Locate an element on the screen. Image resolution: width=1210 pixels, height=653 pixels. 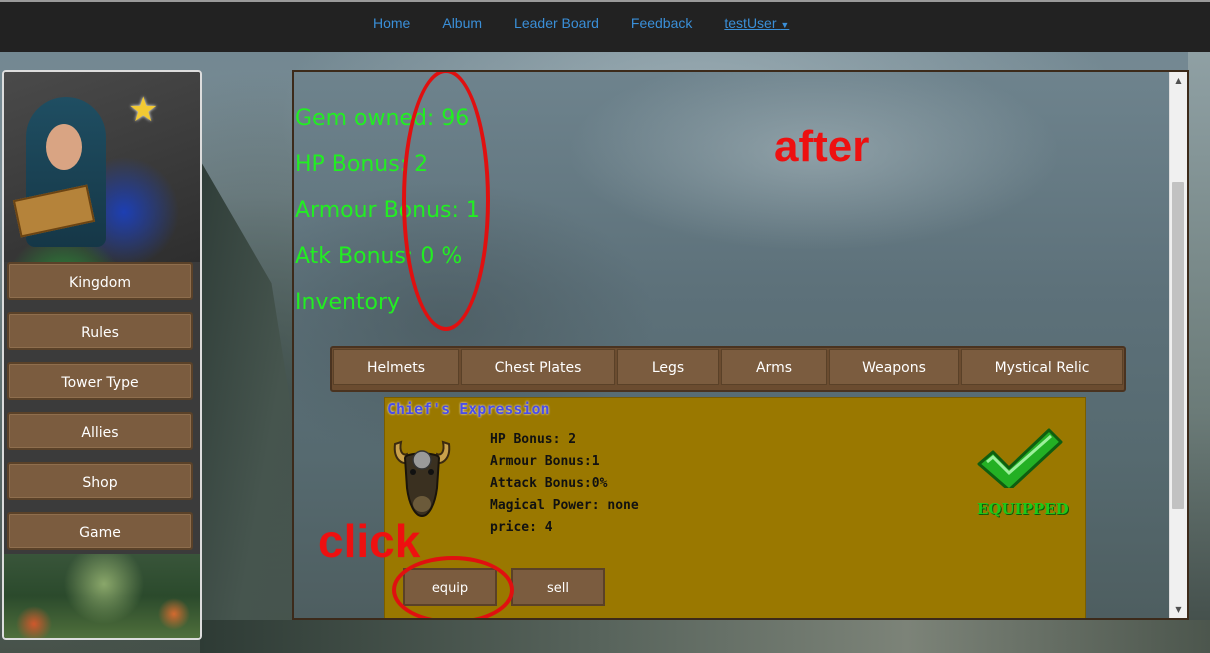
nav-home-link: Home is located at coordinates (391, 23).